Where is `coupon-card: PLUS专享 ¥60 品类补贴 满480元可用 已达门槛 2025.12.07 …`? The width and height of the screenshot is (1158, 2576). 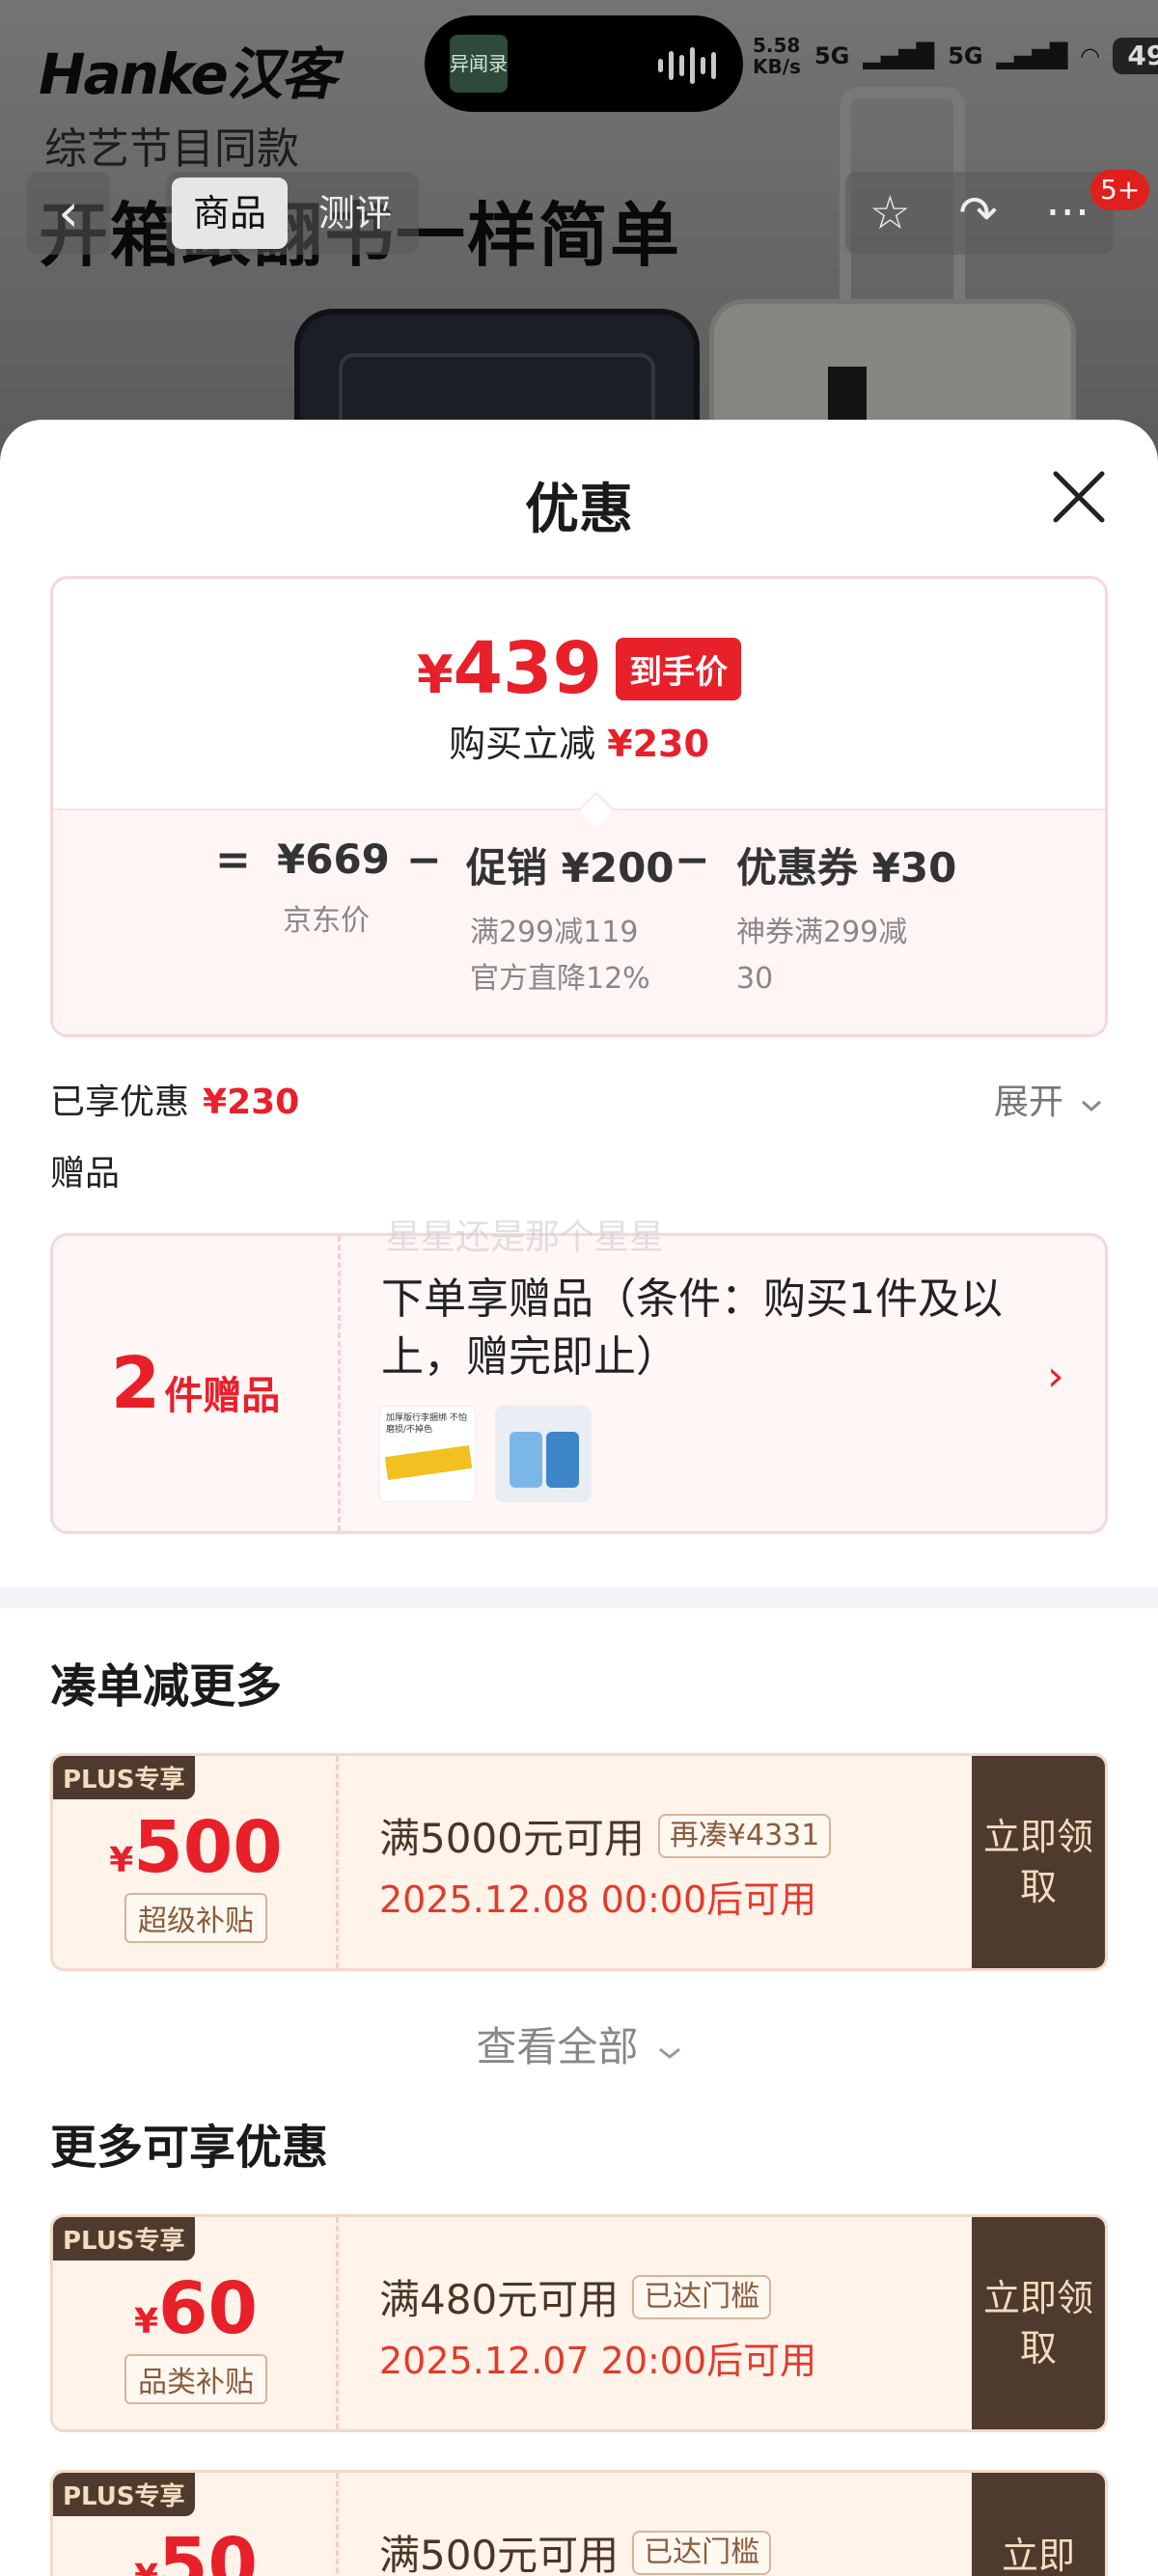
coupon-card: PLUS专享 ¥60 品类补贴 满480元可用 已达门槛 2025.12.07 … is located at coordinates (579, 2323).